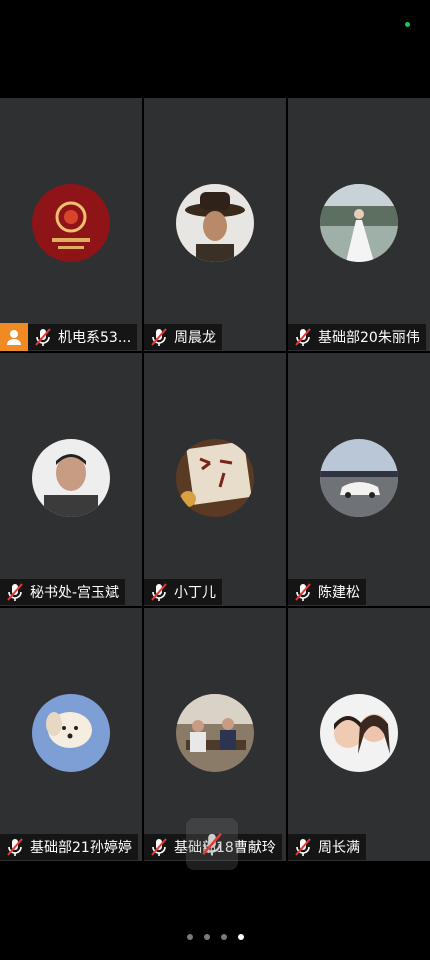 This screenshot has width=430, height=960. Describe the element at coordinates (215, 937) in the screenshot. I see `page-indicator` at that location.